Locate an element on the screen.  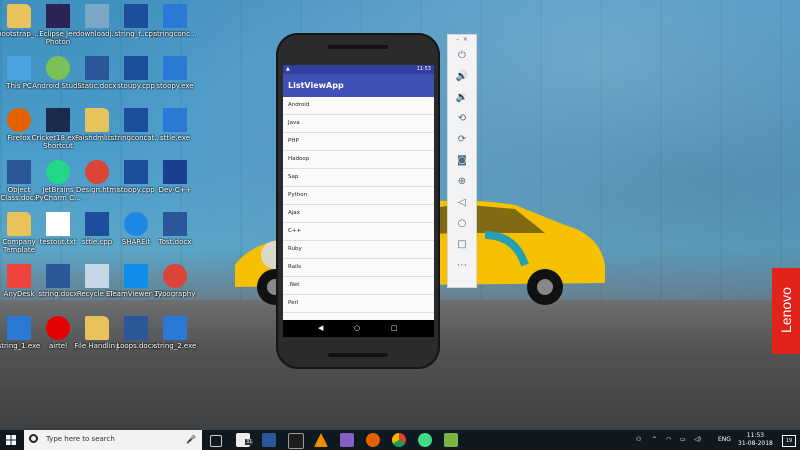
eclipse-icon is located at coordinates (58, 16).